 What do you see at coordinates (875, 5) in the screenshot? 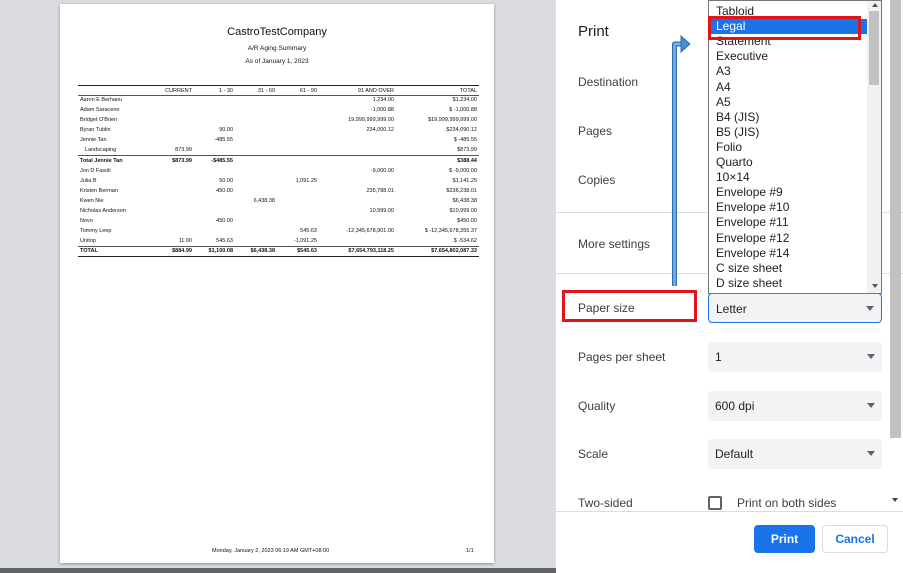
I see `scroll-up-icon` at bounding box center [875, 5].